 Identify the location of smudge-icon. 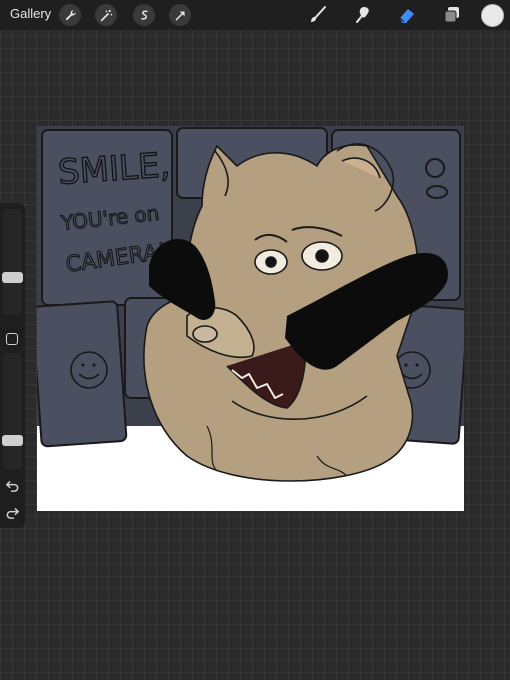
(363, 15).